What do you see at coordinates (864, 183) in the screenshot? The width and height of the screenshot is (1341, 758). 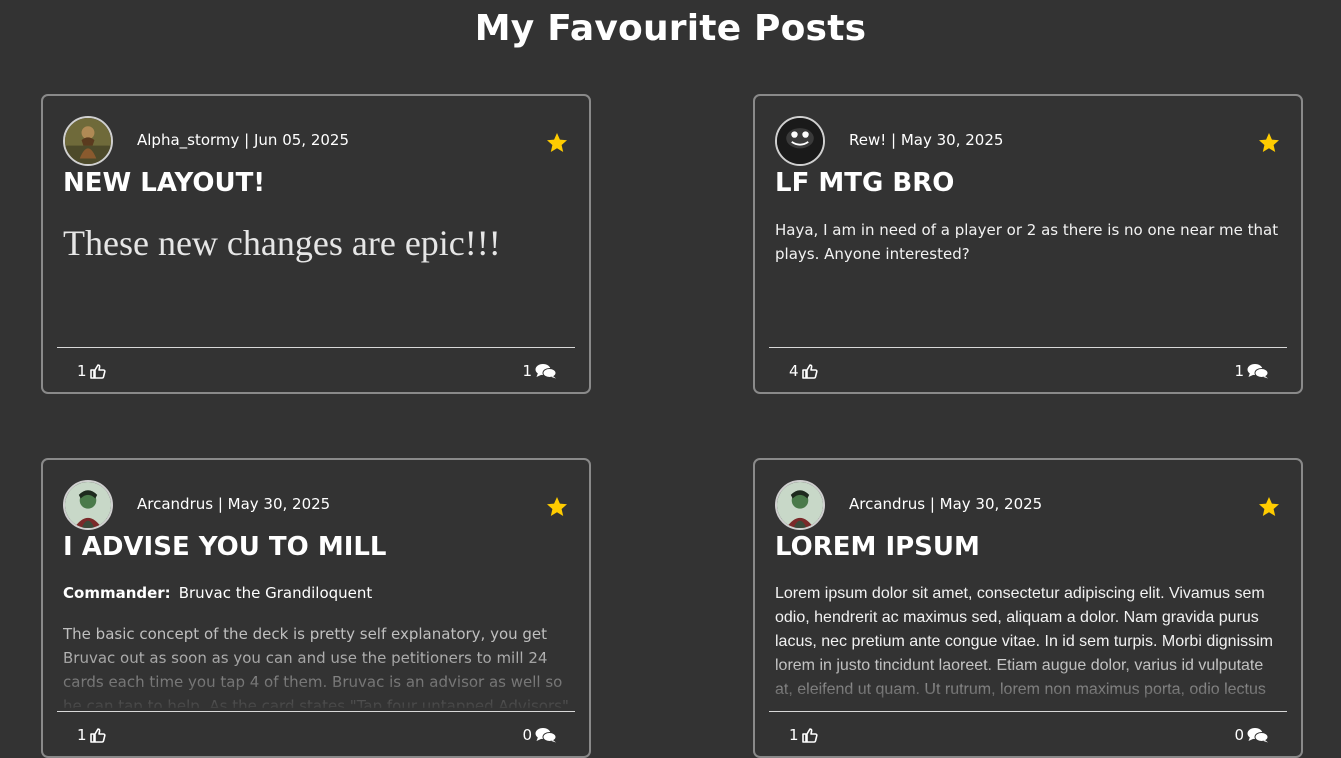 I see `post-title: LF MTG BRO` at bounding box center [864, 183].